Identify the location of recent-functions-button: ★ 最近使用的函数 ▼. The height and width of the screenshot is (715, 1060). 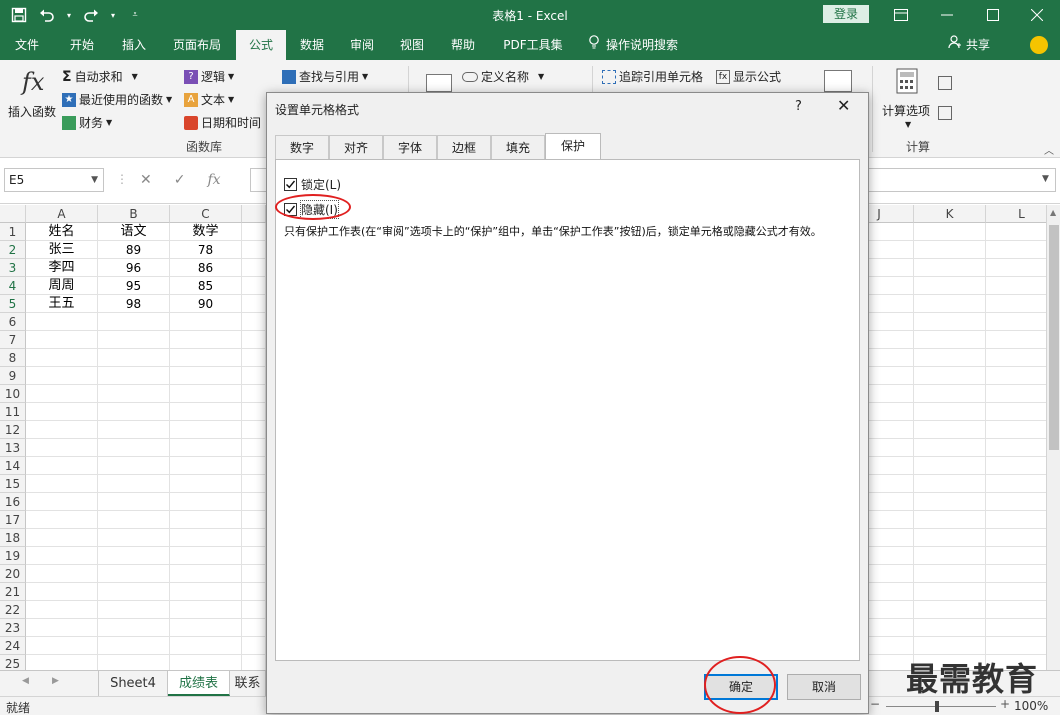
(117, 99).